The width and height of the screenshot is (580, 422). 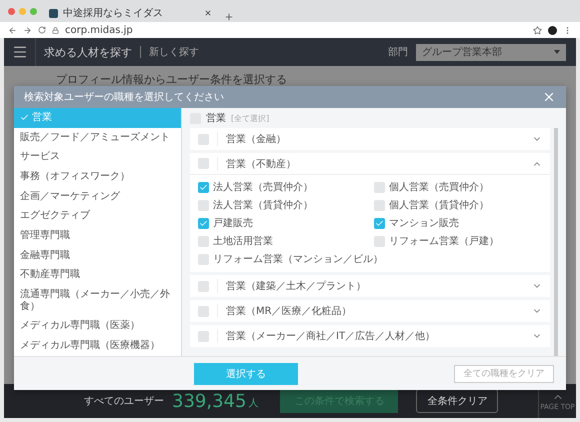 What do you see at coordinates (549, 97) in the screenshot?
I see `close-icon` at bounding box center [549, 97].